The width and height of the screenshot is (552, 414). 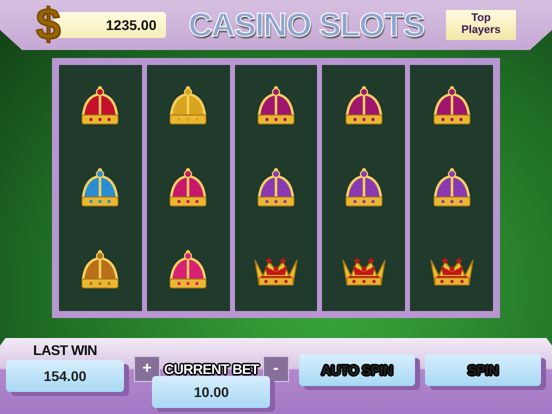 What do you see at coordinates (306, 25) in the screenshot?
I see `game-title: CASINO SLOTS` at bounding box center [306, 25].